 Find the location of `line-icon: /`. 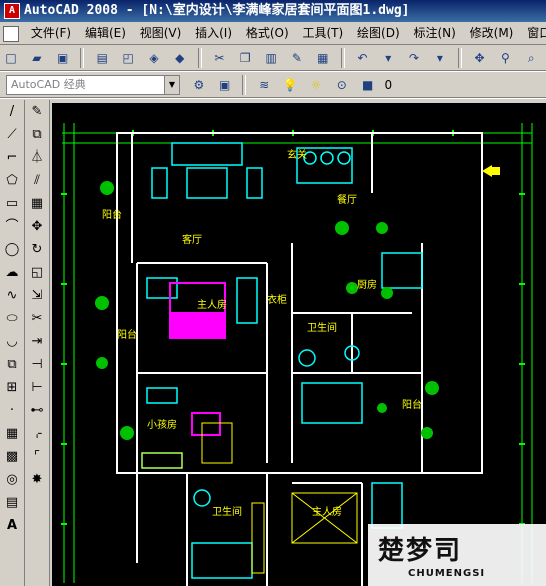

line-icon: / is located at coordinates (12, 112).